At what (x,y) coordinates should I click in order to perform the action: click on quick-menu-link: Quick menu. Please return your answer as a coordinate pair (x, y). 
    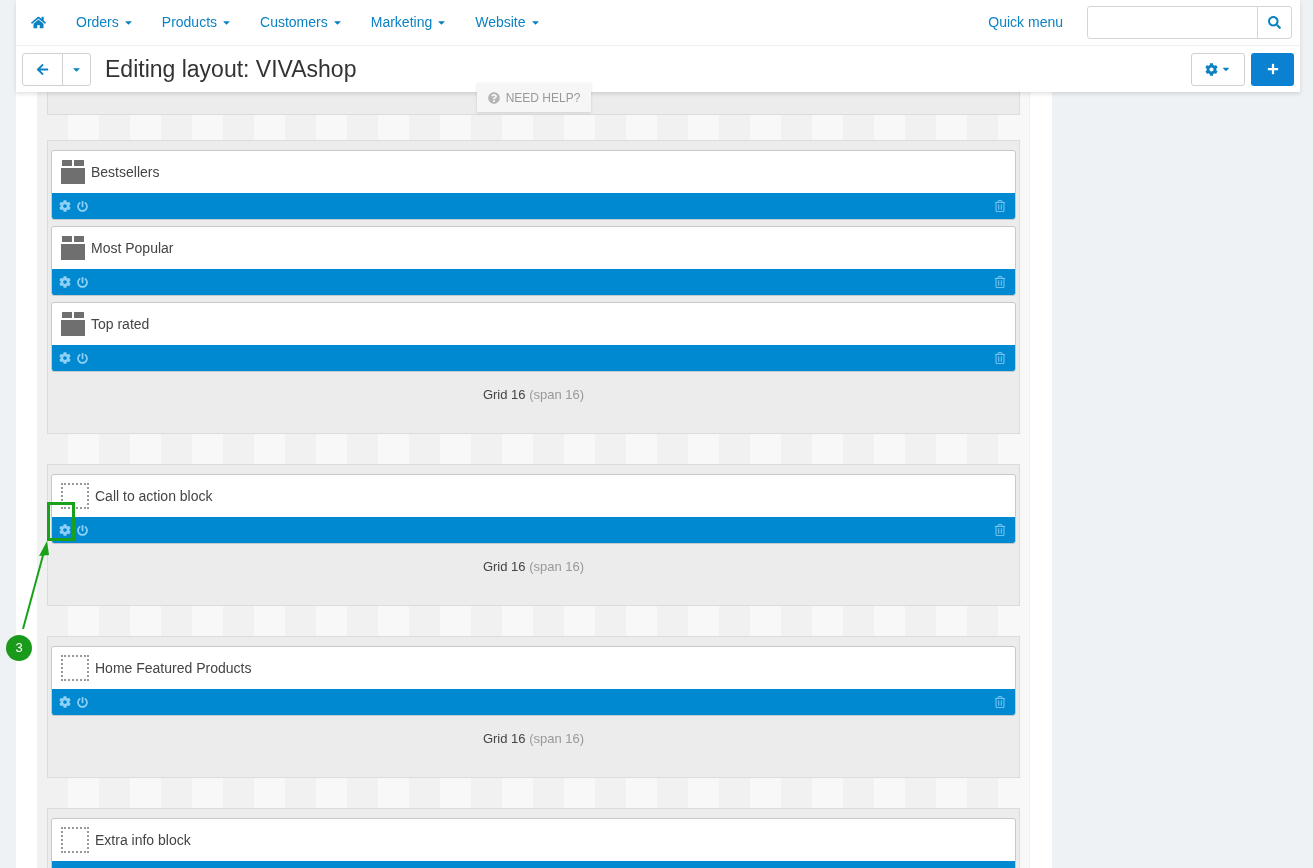
    Looking at the image, I should click on (1025, 22).